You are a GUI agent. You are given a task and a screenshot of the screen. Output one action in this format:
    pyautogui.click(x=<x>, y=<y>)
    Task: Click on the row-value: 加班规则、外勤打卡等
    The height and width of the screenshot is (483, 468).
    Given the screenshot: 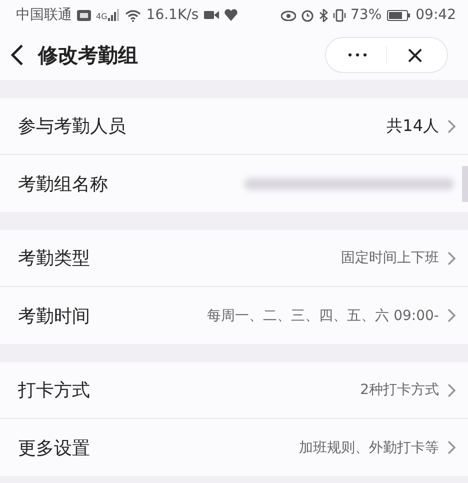 What is the action you would take?
    pyautogui.click(x=369, y=447)
    